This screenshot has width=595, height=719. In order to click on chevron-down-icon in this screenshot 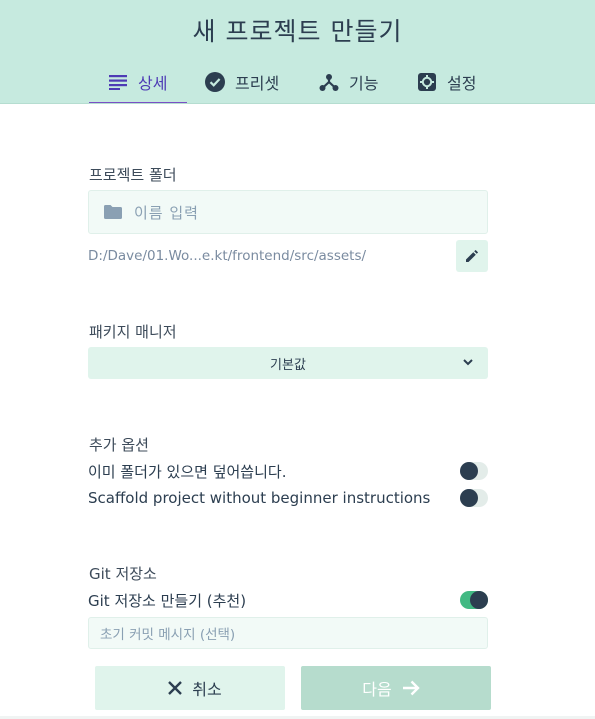, I will do `click(468, 362)`.